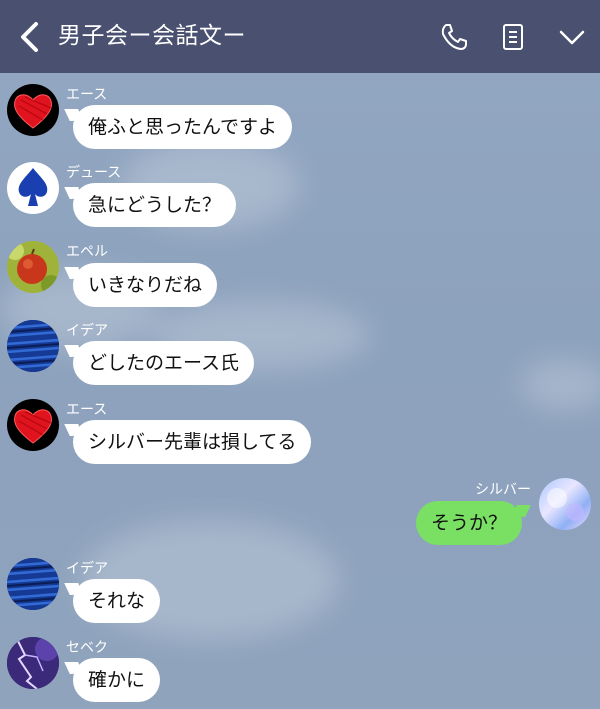 This screenshot has height=709, width=600. I want to click on sender-name: デュース, so click(94, 173).